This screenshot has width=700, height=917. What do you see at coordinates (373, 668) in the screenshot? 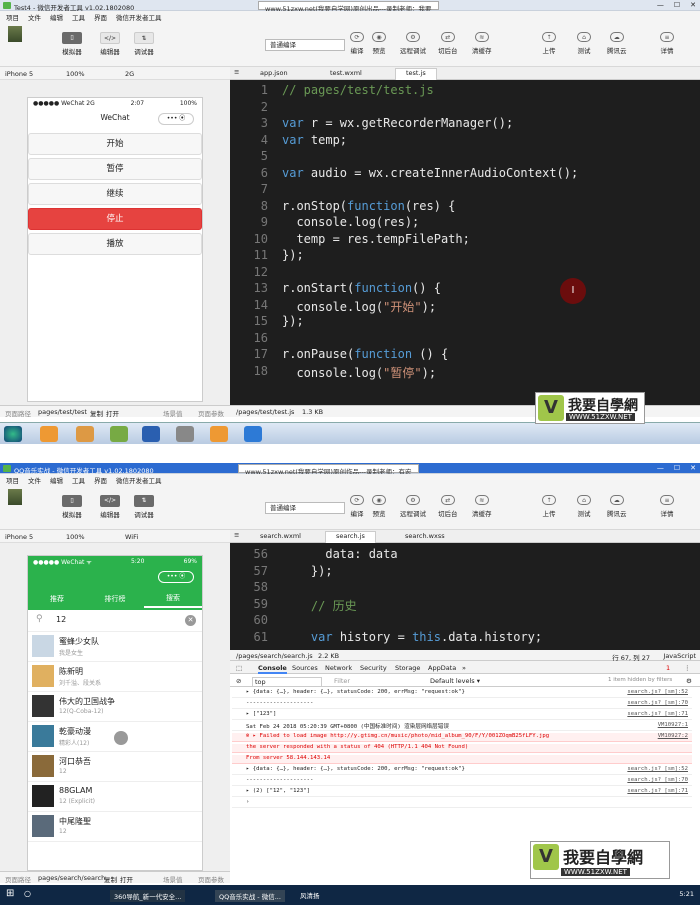
I see `tab-security: Security` at bounding box center [373, 668].